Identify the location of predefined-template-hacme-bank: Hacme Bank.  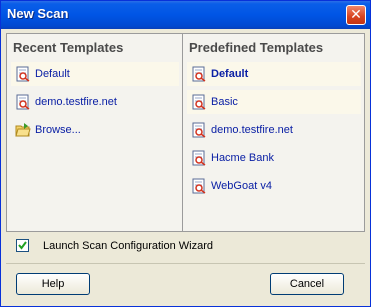
(274, 158).